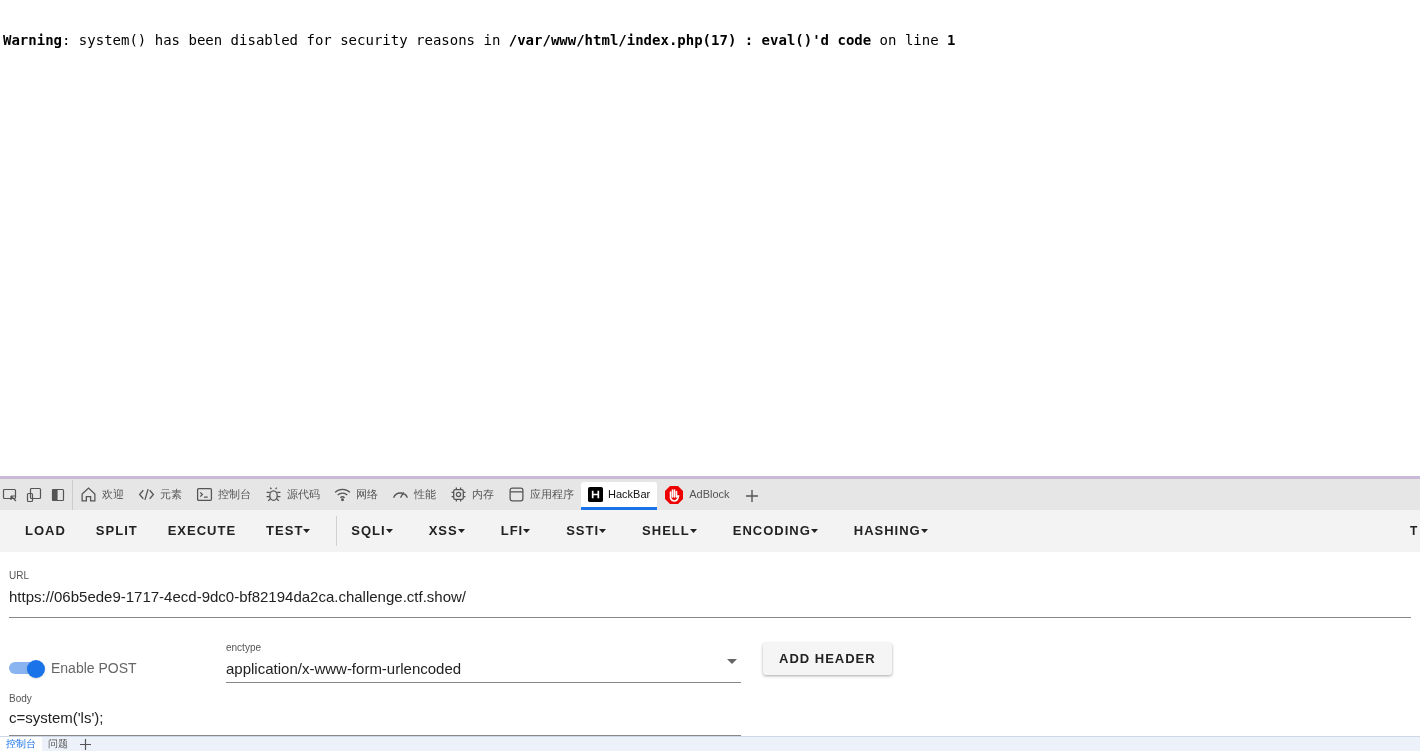  Describe the element at coordinates (372, 531) in the screenshot. I see `menu-button: SQLI` at that location.